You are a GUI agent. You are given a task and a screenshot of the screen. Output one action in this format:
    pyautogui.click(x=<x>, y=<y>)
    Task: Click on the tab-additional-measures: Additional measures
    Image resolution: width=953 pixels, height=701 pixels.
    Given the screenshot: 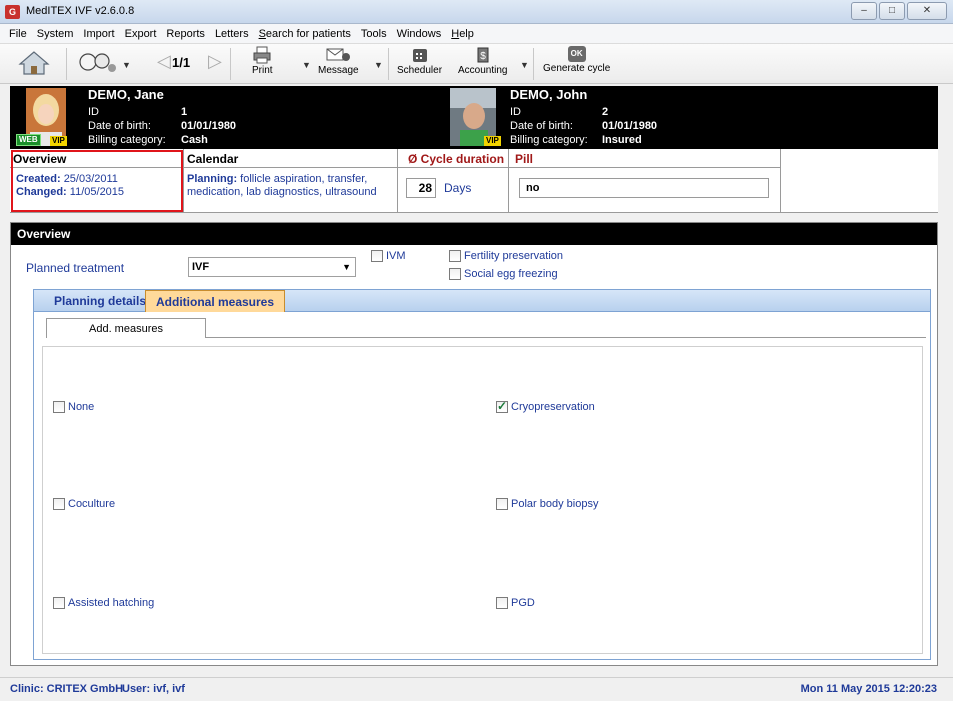 What is the action you would take?
    pyautogui.click(x=215, y=301)
    